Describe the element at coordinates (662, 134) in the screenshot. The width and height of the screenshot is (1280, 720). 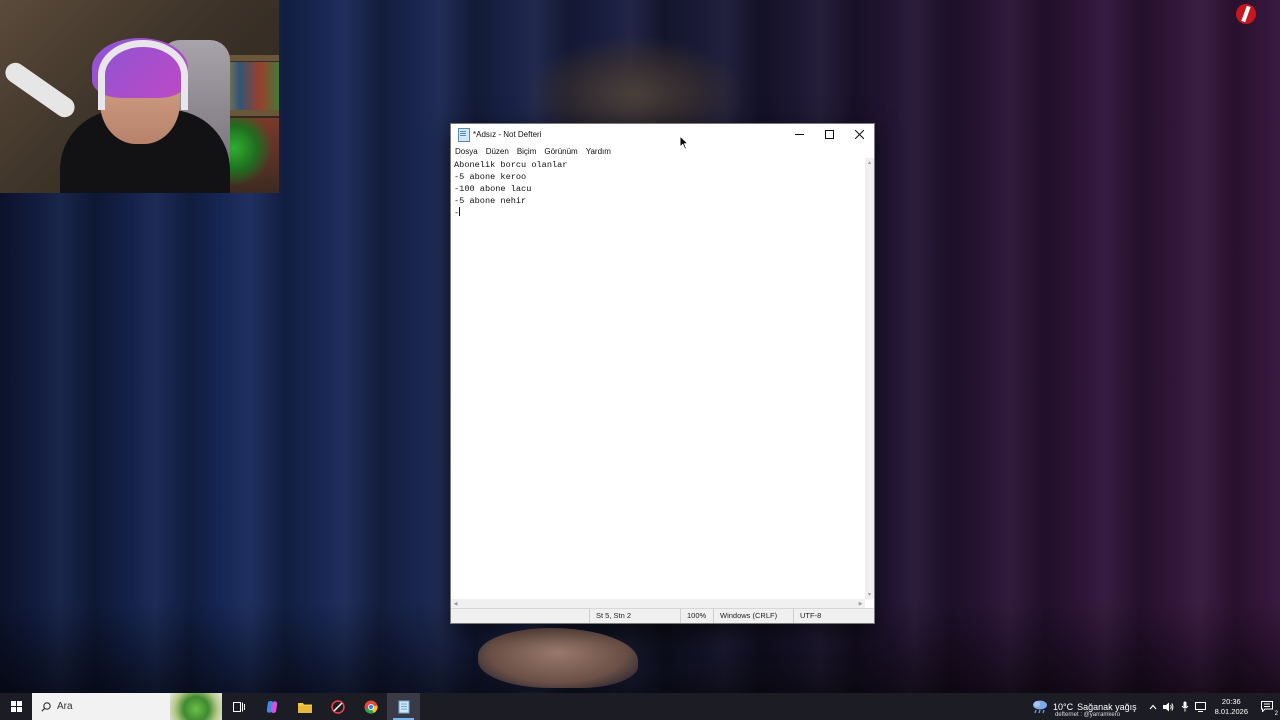
I see `title-bar: *Adsız - Not Defteri` at that location.